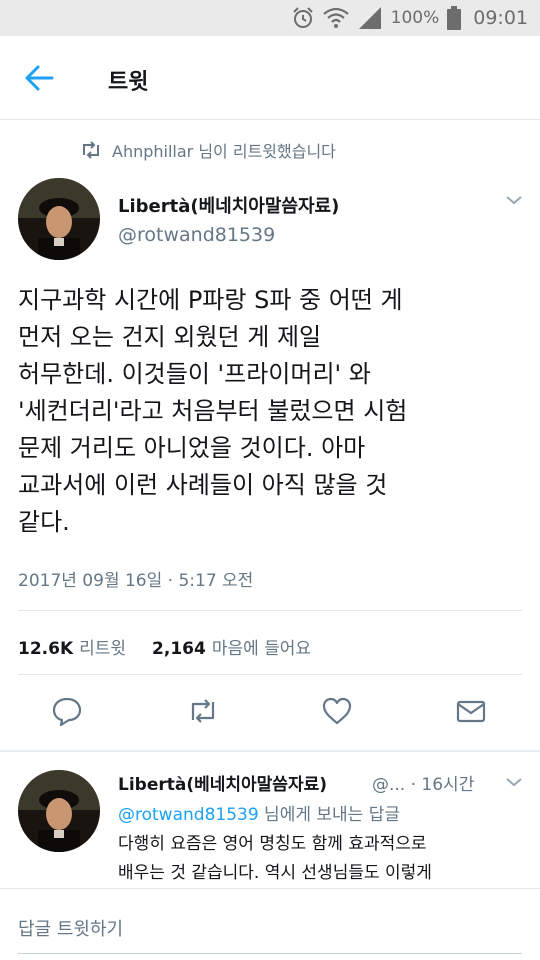 The height and width of the screenshot is (960, 540). I want to click on signal-icon, so click(369, 18).